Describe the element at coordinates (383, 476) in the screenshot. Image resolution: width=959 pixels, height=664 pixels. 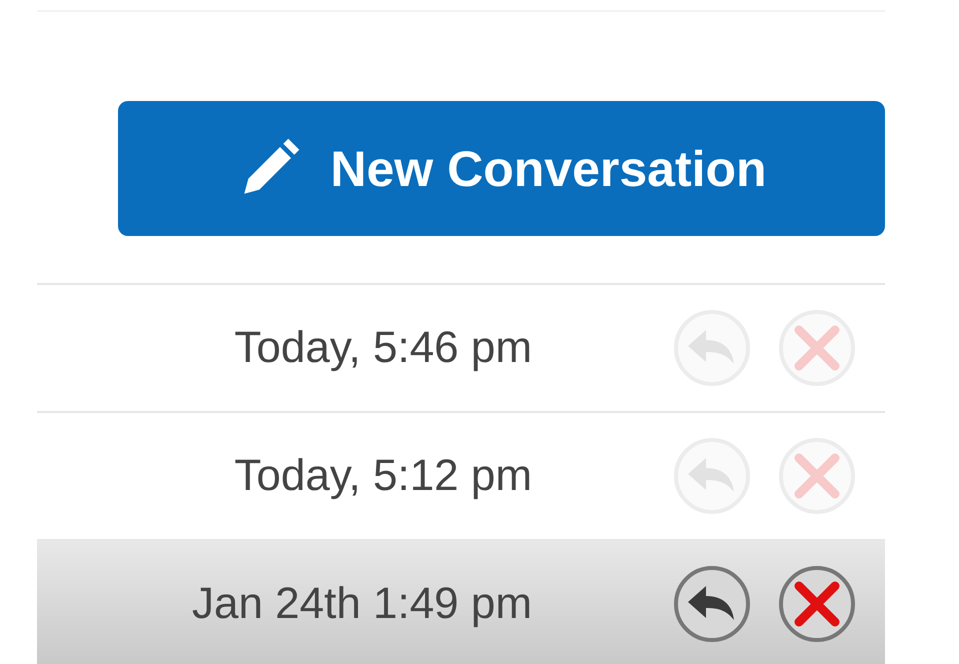
I see `conversation-time: Today, 5:12 pm` at that location.